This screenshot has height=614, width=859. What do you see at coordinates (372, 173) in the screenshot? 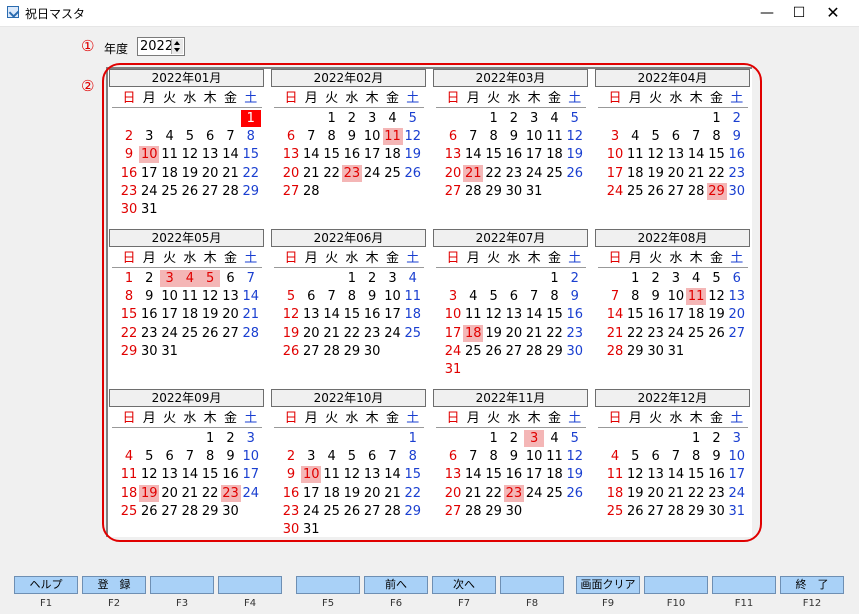
I see `day-cell: 24` at bounding box center [372, 173].